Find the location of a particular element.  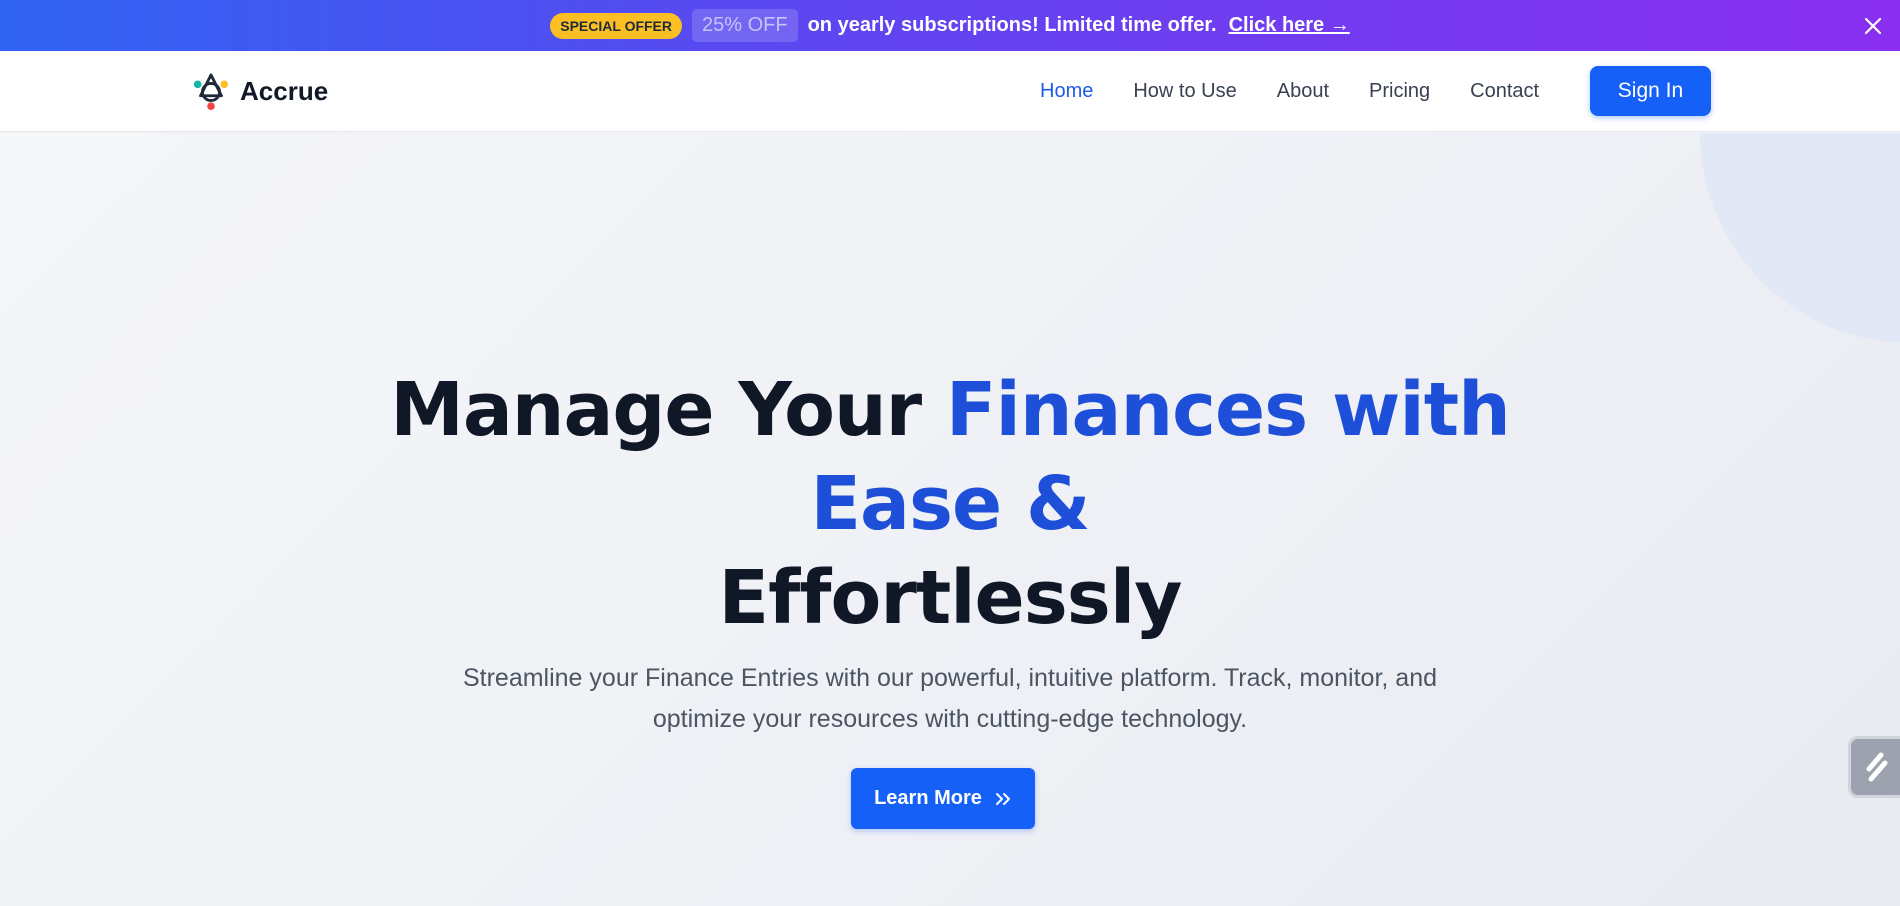

headline-line-3: Effortlessly is located at coordinates (950, 598).